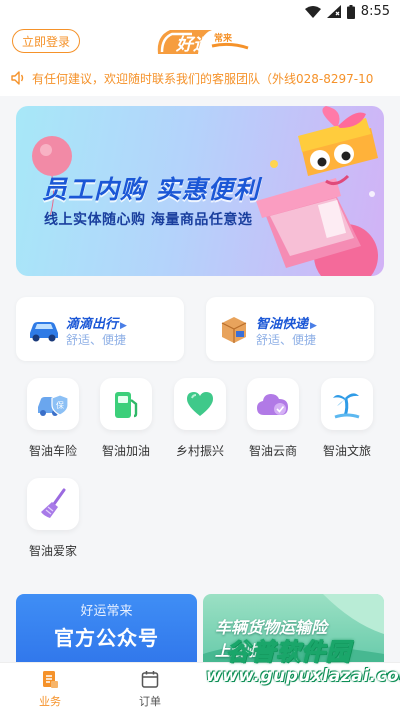 This screenshot has height=712, width=400. I want to click on grid-item-car-insurance: 保 智油车险, so click(53, 421).